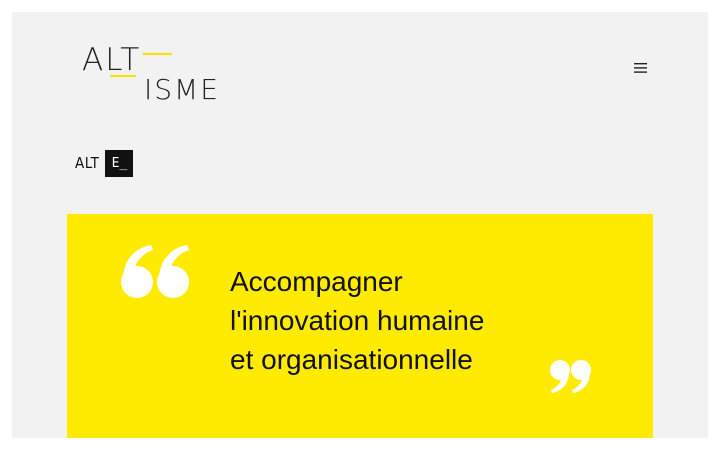  Describe the element at coordinates (119, 163) in the screenshot. I see `alt-badge-box: E_` at that location.